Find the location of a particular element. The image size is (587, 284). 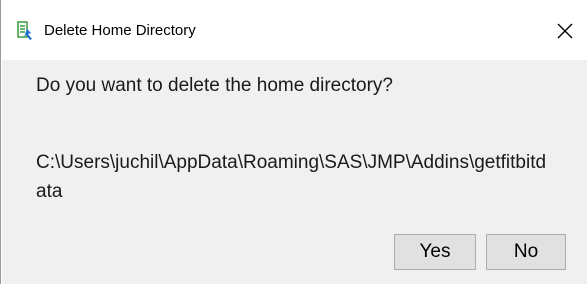

no-button: No is located at coordinates (526, 252).